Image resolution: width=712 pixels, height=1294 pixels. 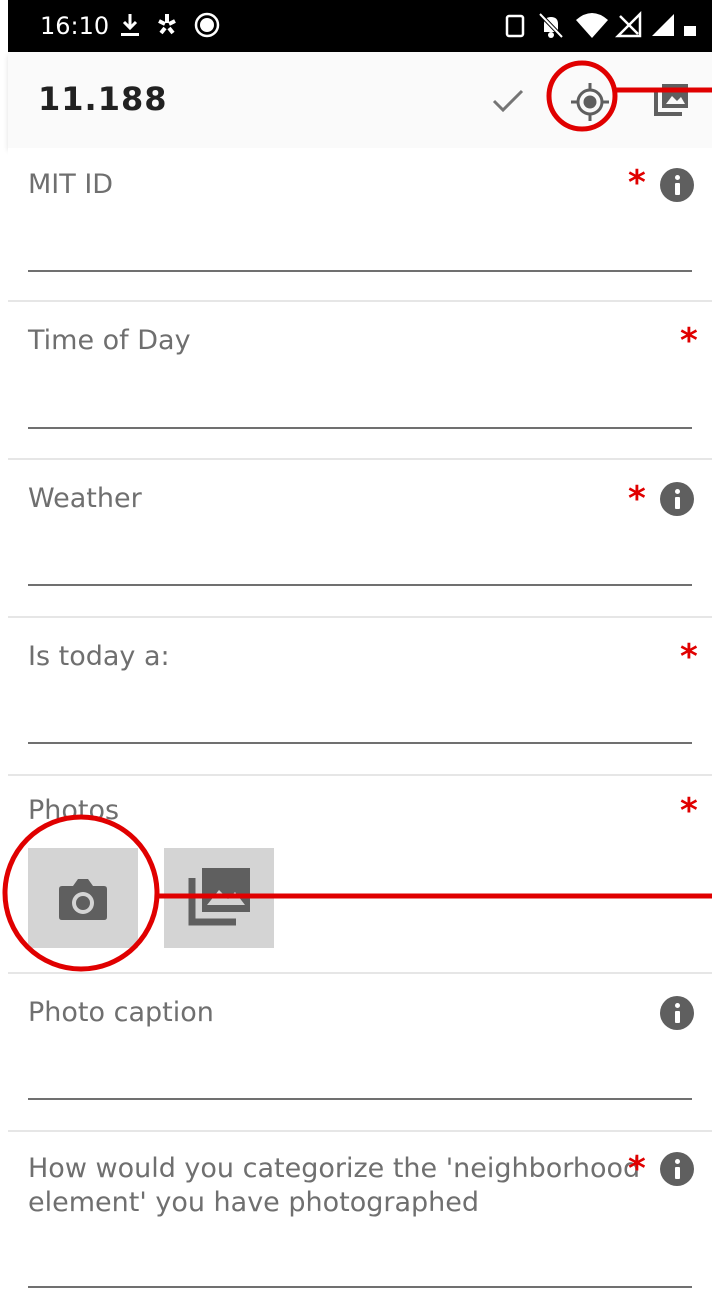 I want to click on field-label: Time of Day, so click(x=109, y=340).